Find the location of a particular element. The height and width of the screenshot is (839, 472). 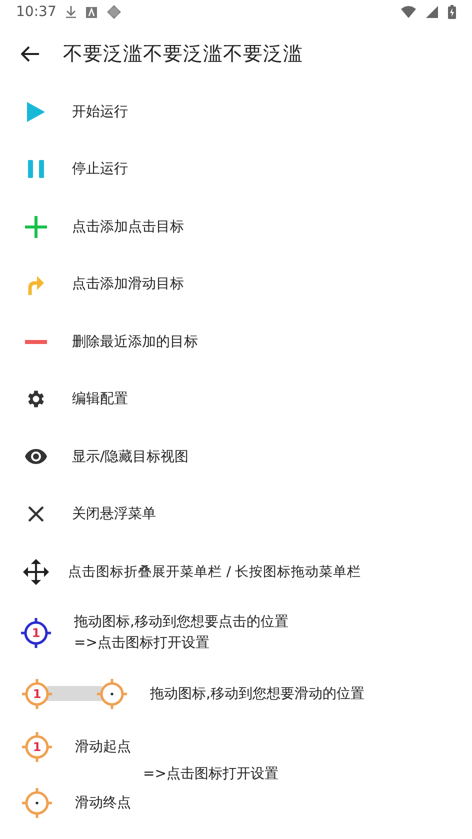

plus-icon is located at coordinates (36, 227).